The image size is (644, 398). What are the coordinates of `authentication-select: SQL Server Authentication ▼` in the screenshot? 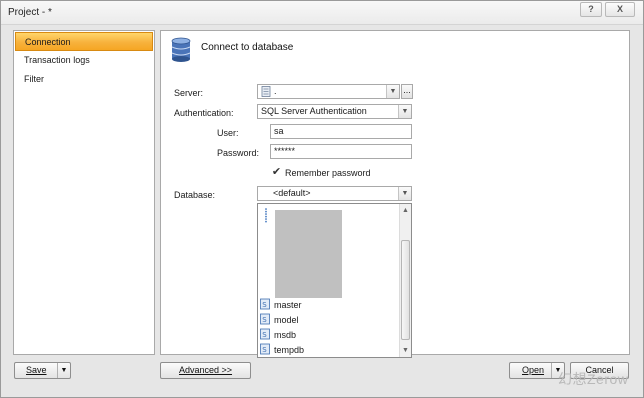 It's located at (334, 111).